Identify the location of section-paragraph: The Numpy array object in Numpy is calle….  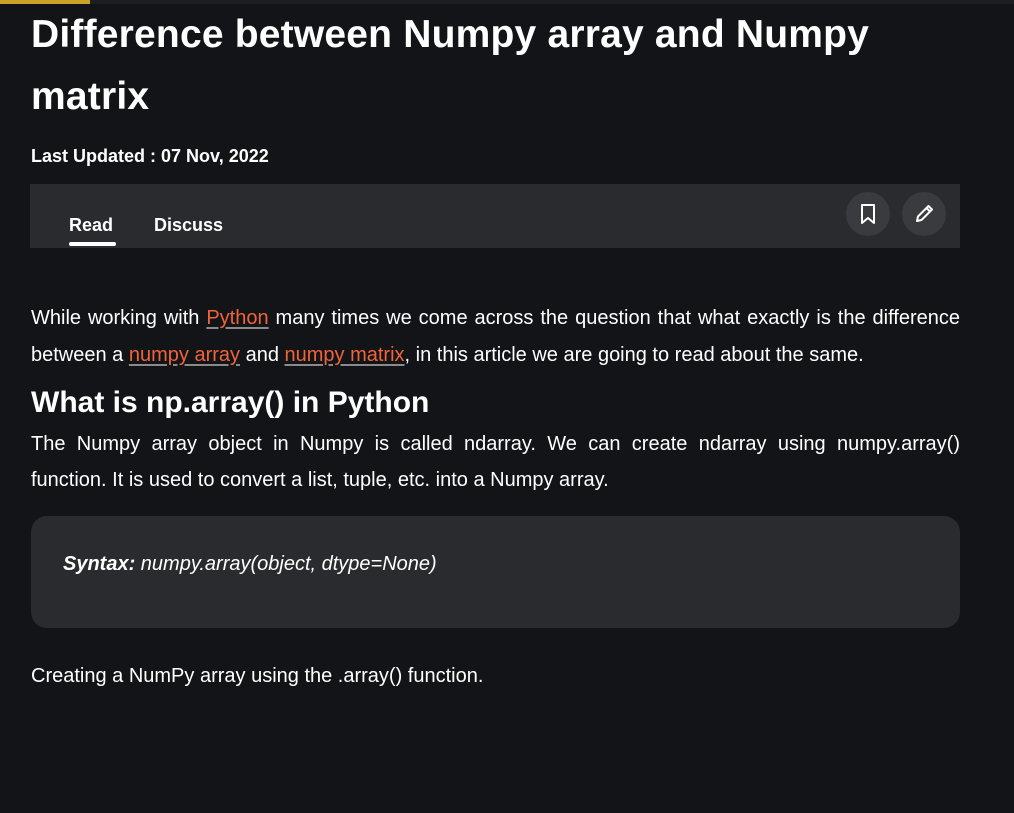
(495, 462).